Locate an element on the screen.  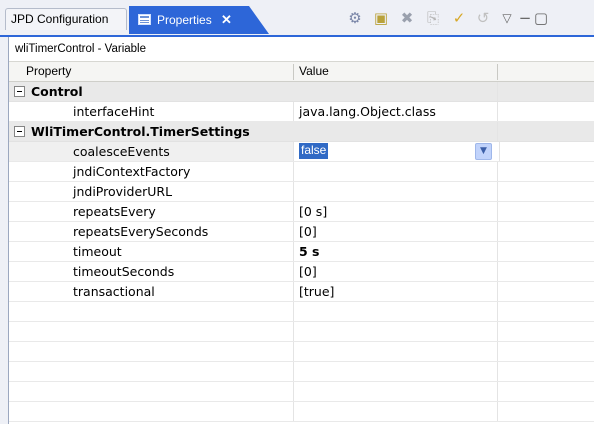
table-row: transactional [true] is located at coordinates (301, 292).